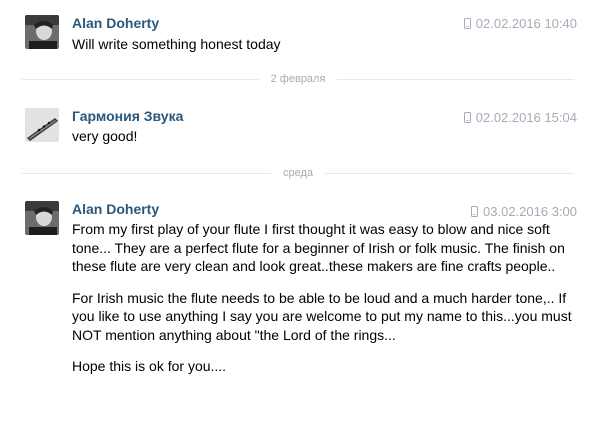 This screenshot has width=597, height=424. Describe the element at coordinates (530, 211) in the screenshot. I see `message-timestamp: 03.02.2016 3:00` at that location.